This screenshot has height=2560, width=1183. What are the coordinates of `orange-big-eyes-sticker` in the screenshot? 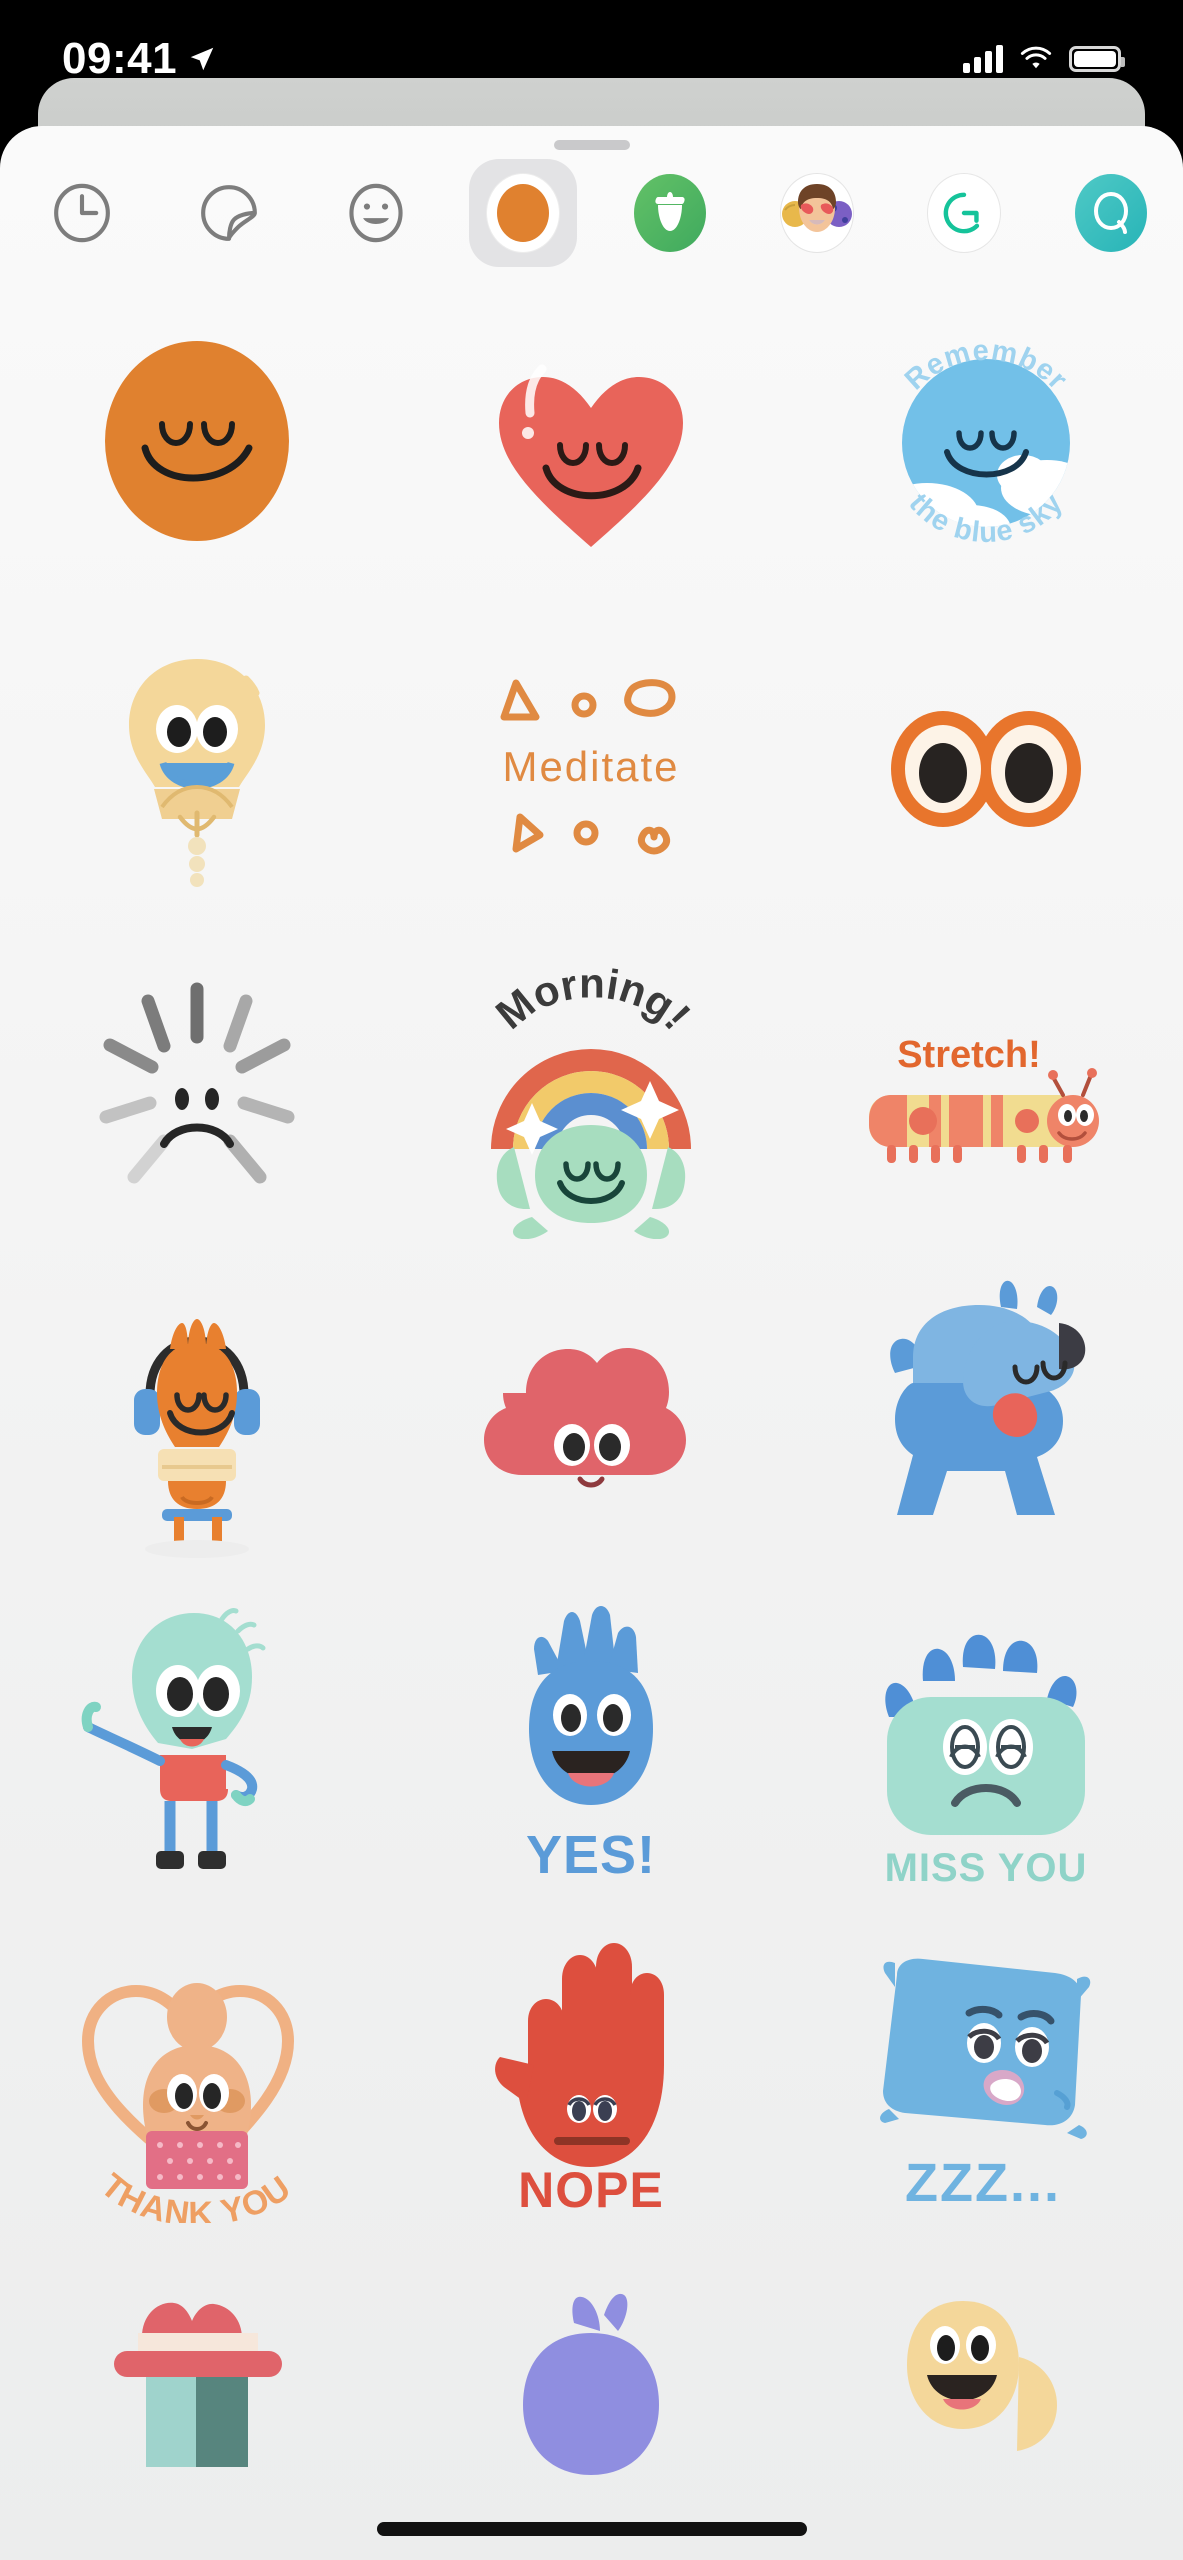 It's located at (986, 766).